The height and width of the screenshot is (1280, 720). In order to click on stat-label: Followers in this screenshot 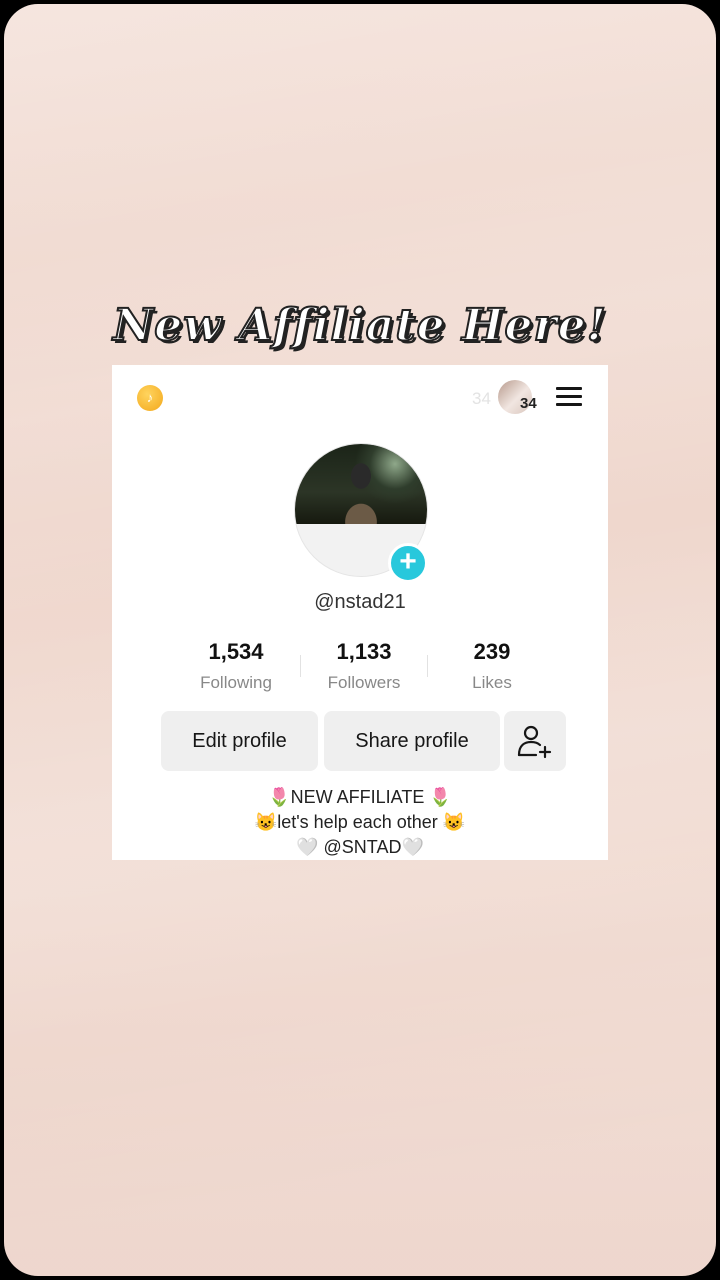, I will do `click(364, 682)`.